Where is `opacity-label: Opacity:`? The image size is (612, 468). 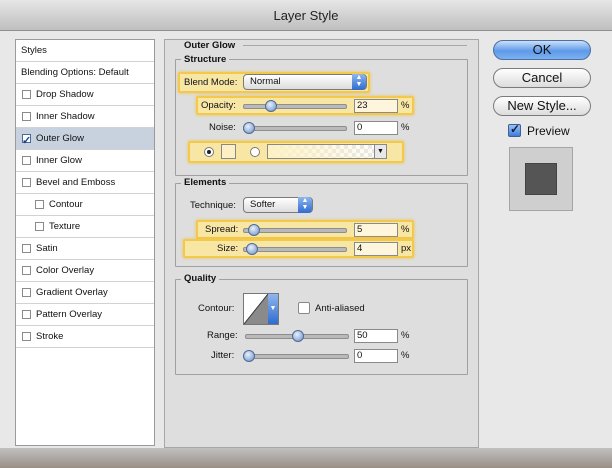
opacity-label: Opacity: is located at coordinates (218, 105).